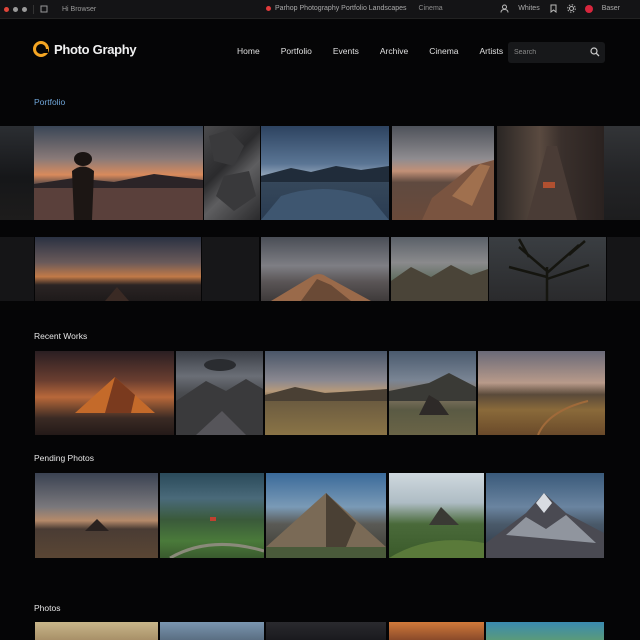 The width and height of the screenshot is (640, 640). I want to click on divider, so click(33, 9).